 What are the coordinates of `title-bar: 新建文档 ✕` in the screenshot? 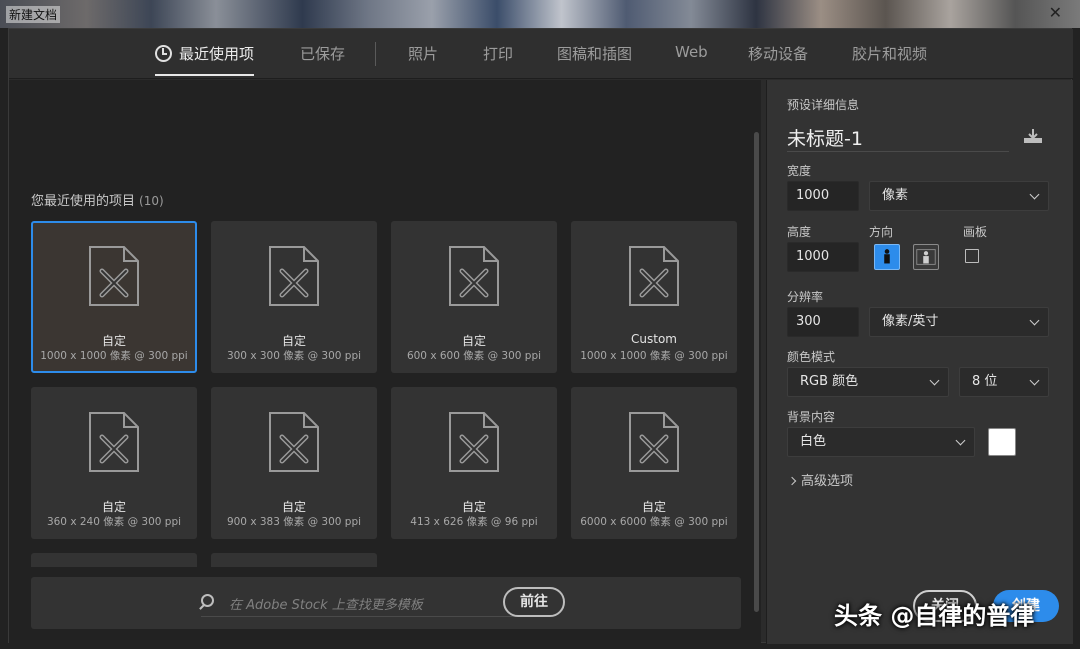 It's located at (540, 14).